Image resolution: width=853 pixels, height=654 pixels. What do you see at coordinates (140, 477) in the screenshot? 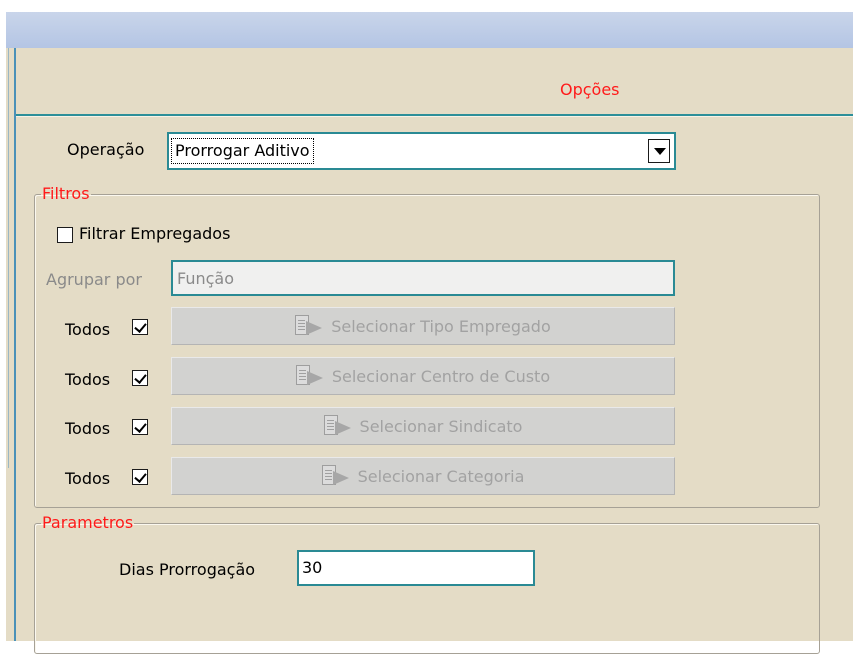
I see `todos-checkbox-categoria` at bounding box center [140, 477].